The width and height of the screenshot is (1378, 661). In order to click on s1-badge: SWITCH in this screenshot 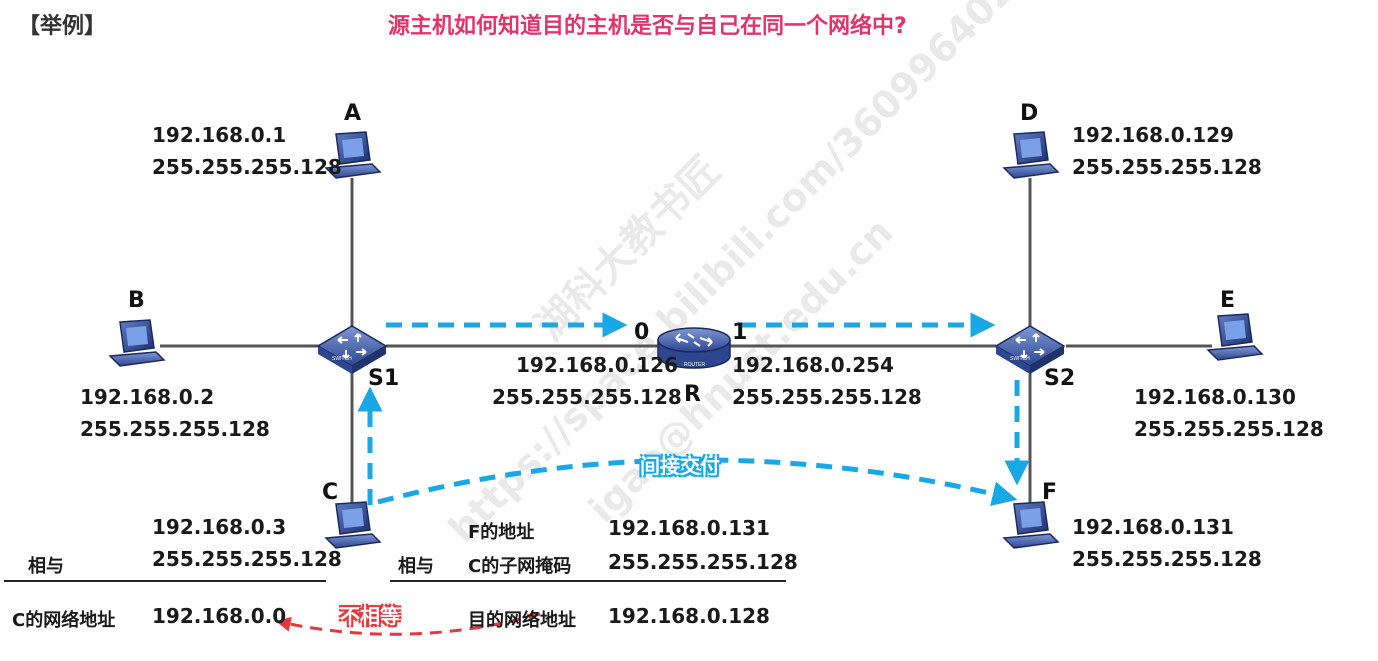, I will do `click(342, 359)`.